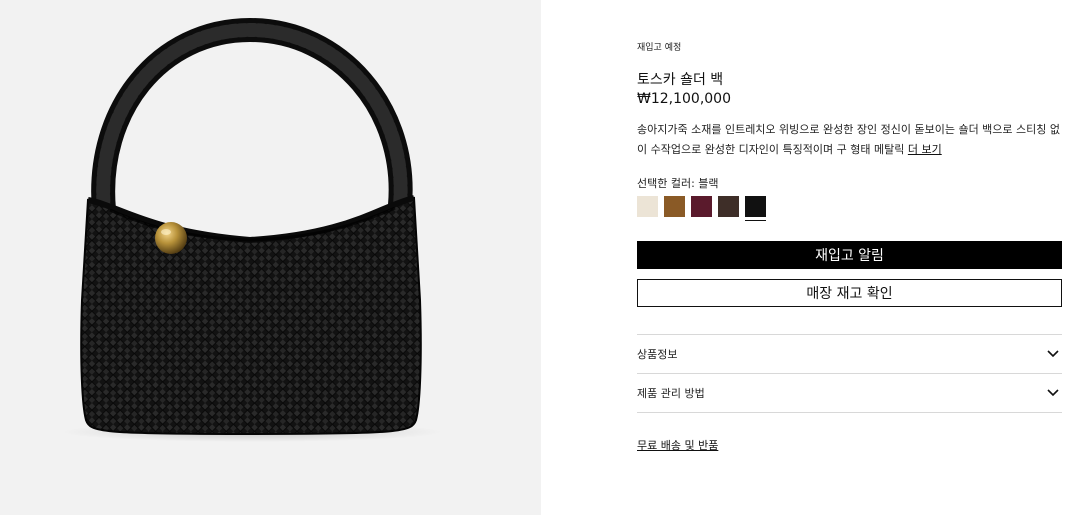 The image size is (1080, 515). I want to click on selected-color-label: 선택한 컬러: 블랙, so click(678, 183).